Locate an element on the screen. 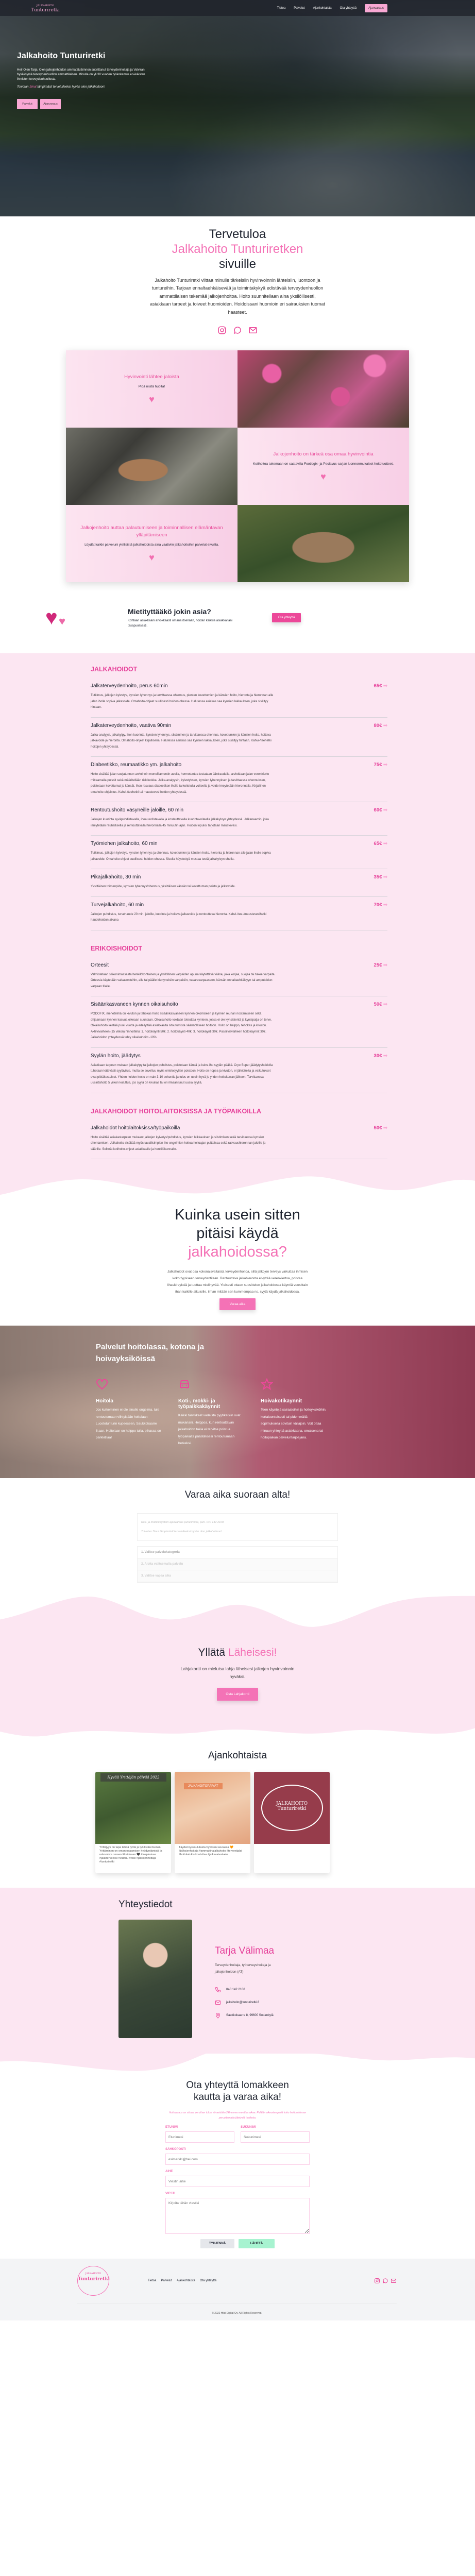 This screenshot has height=2576, width=475. service-title: Hoitola is located at coordinates (104, 1401).